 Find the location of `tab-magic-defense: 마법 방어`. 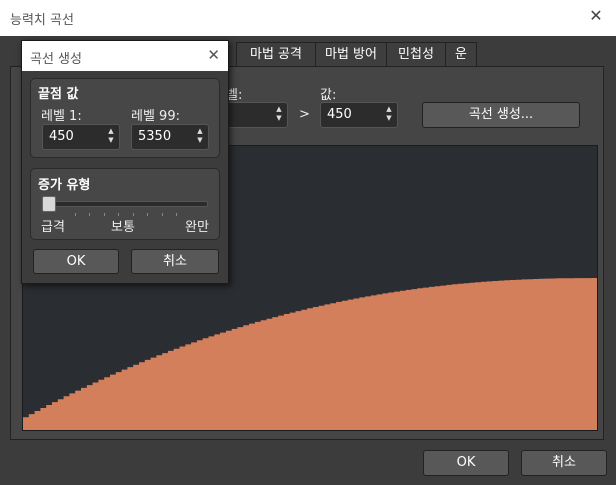

tab-magic-defense: 마법 방어 is located at coordinates (351, 54).